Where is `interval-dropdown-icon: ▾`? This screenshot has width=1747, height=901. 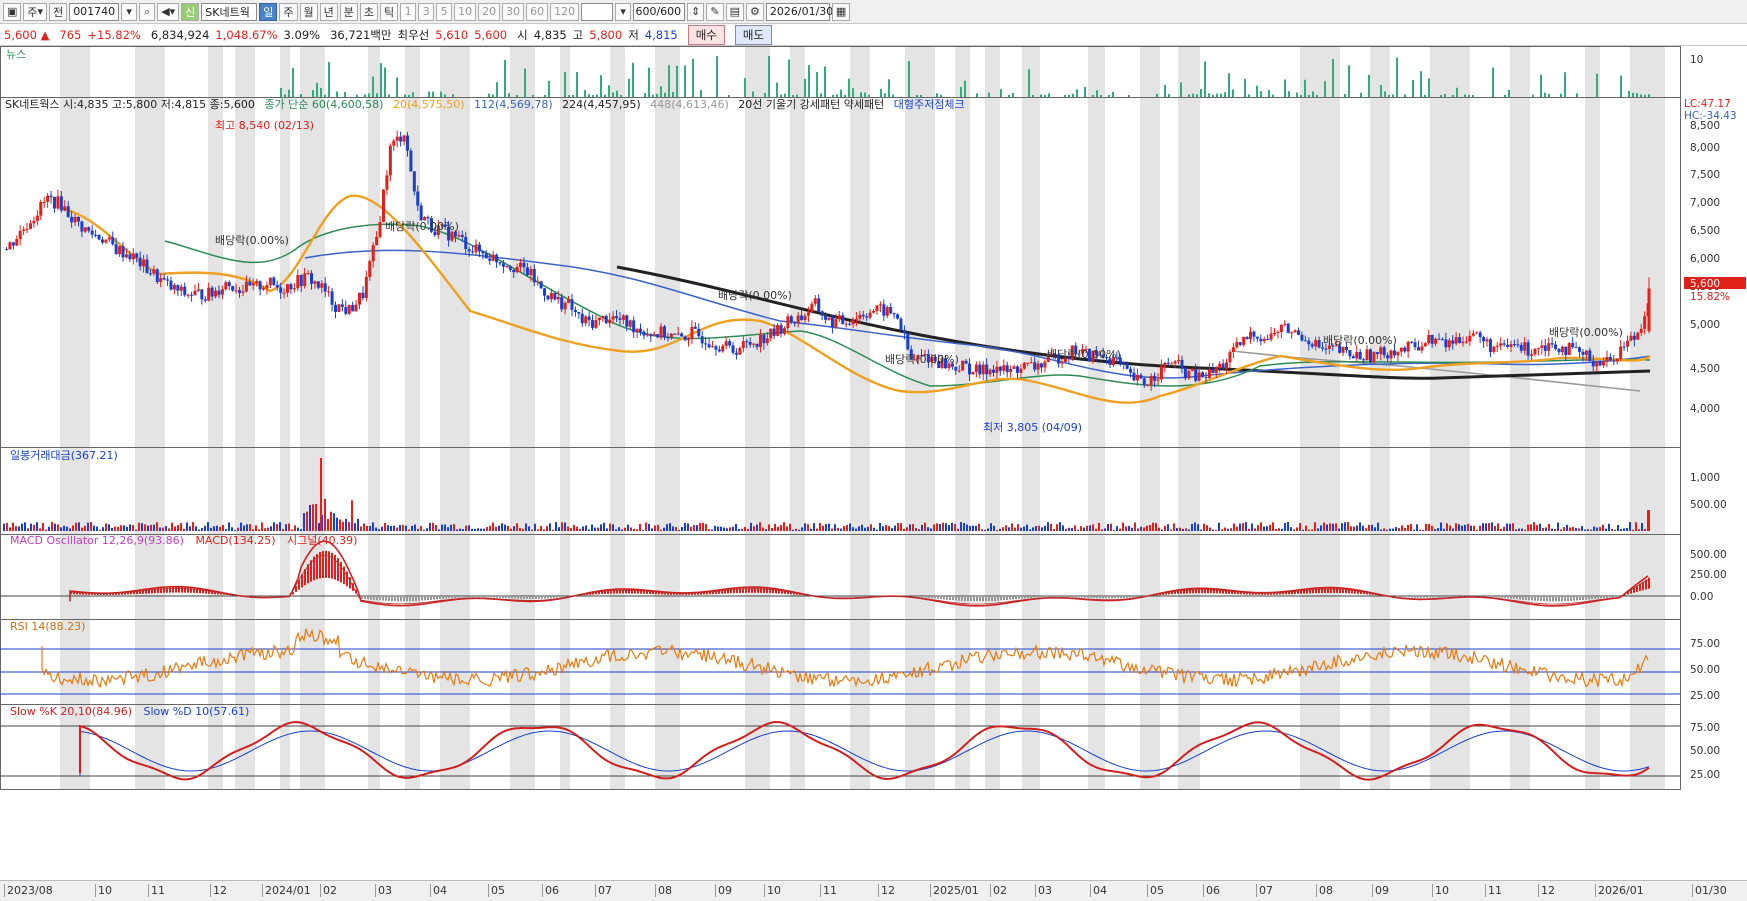
interval-dropdown-icon: ▾ is located at coordinates (623, 11).